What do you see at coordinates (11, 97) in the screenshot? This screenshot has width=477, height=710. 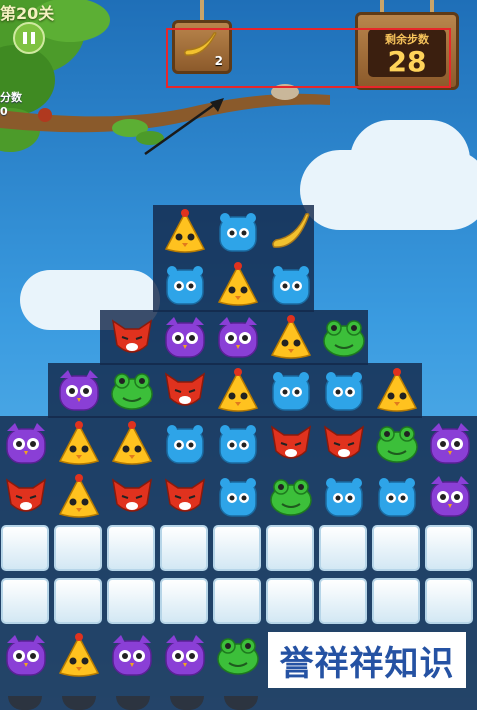 I see `score-label: 分数` at bounding box center [11, 97].